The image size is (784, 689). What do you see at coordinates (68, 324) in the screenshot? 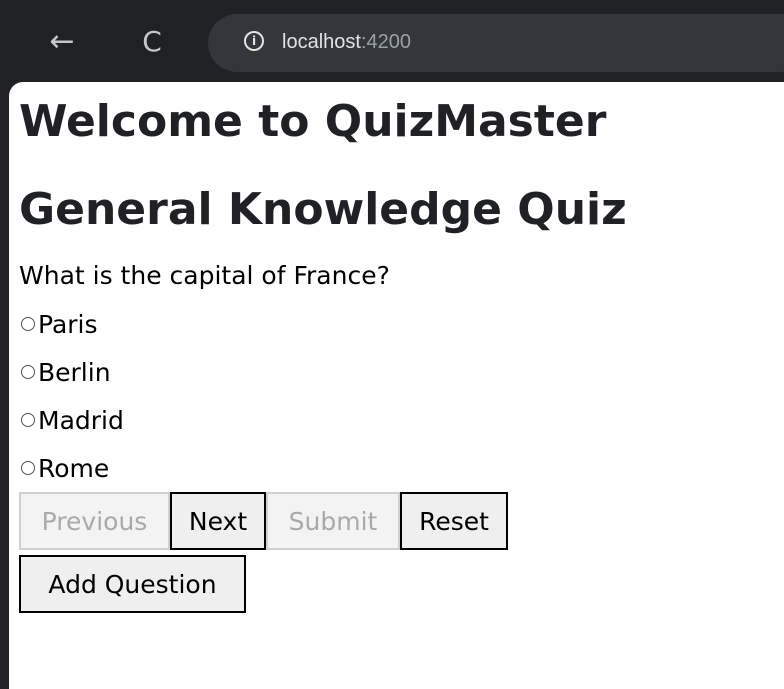
I see `option-label: Paris` at bounding box center [68, 324].